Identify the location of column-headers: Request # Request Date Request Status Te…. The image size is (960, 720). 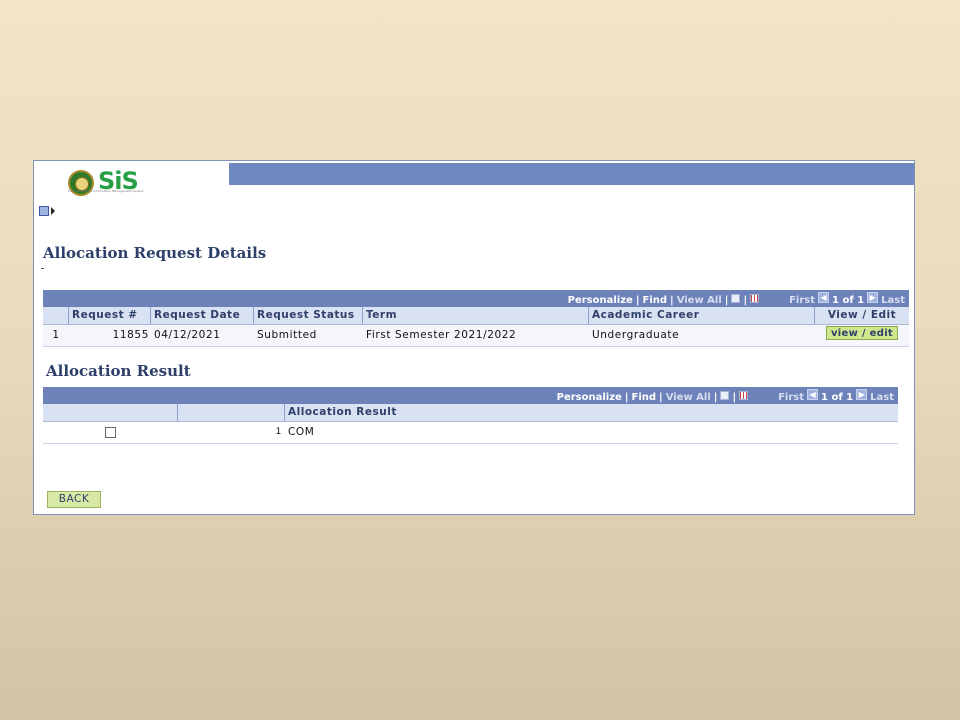
(476, 316).